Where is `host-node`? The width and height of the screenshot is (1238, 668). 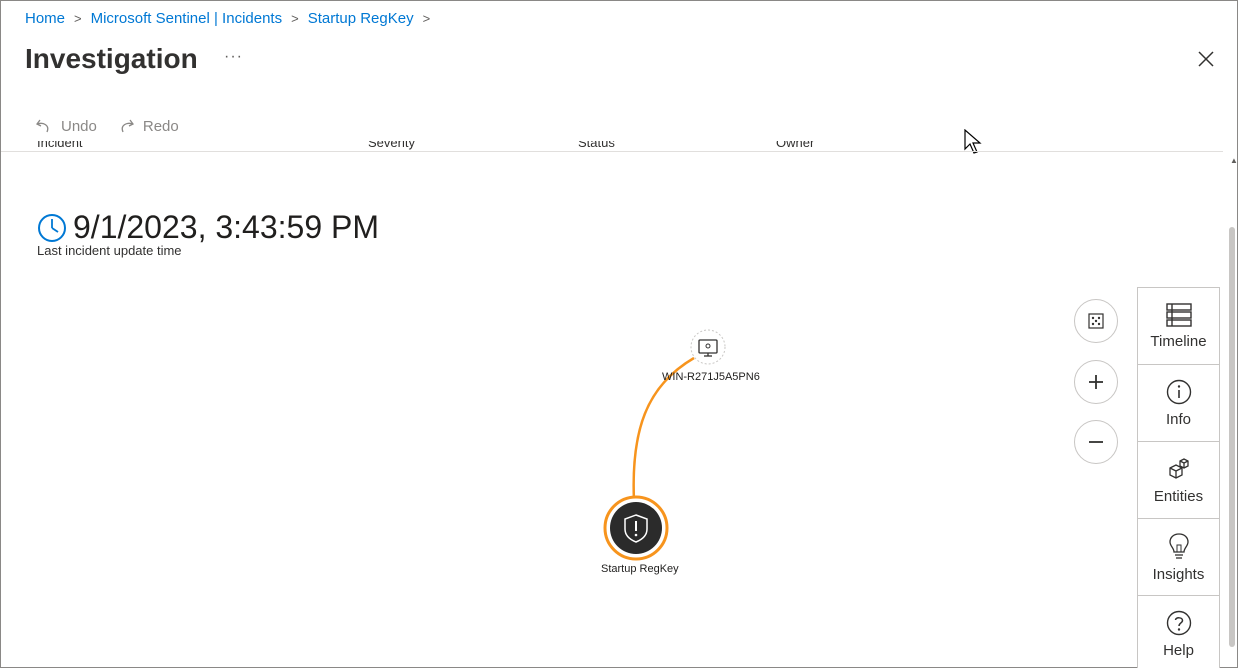 host-node is located at coordinates (708, 347).